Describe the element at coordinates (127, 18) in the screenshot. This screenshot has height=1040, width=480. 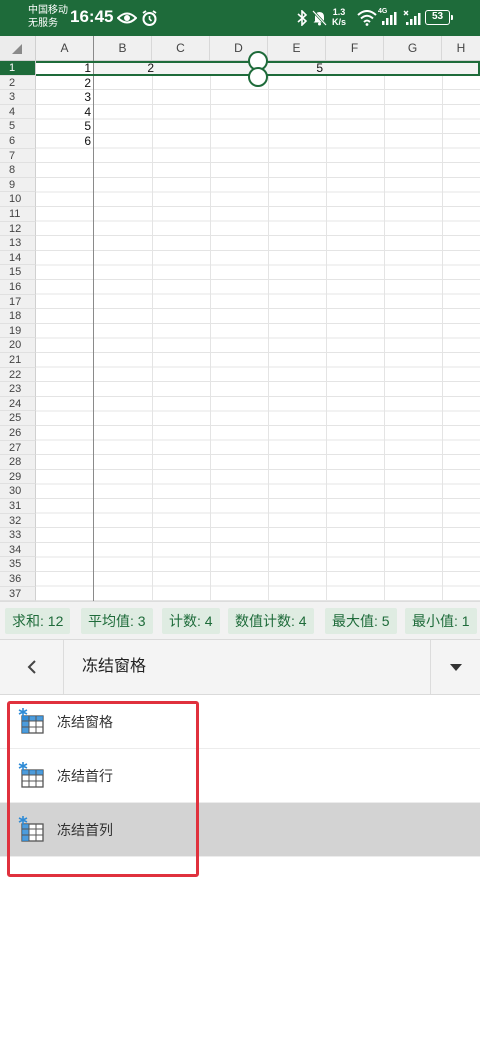
I see `eye-icon` at that location.